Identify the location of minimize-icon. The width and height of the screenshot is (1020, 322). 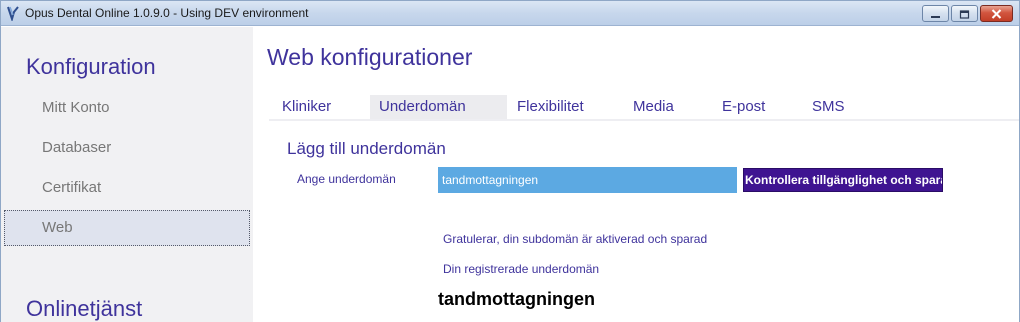
(935, 13).